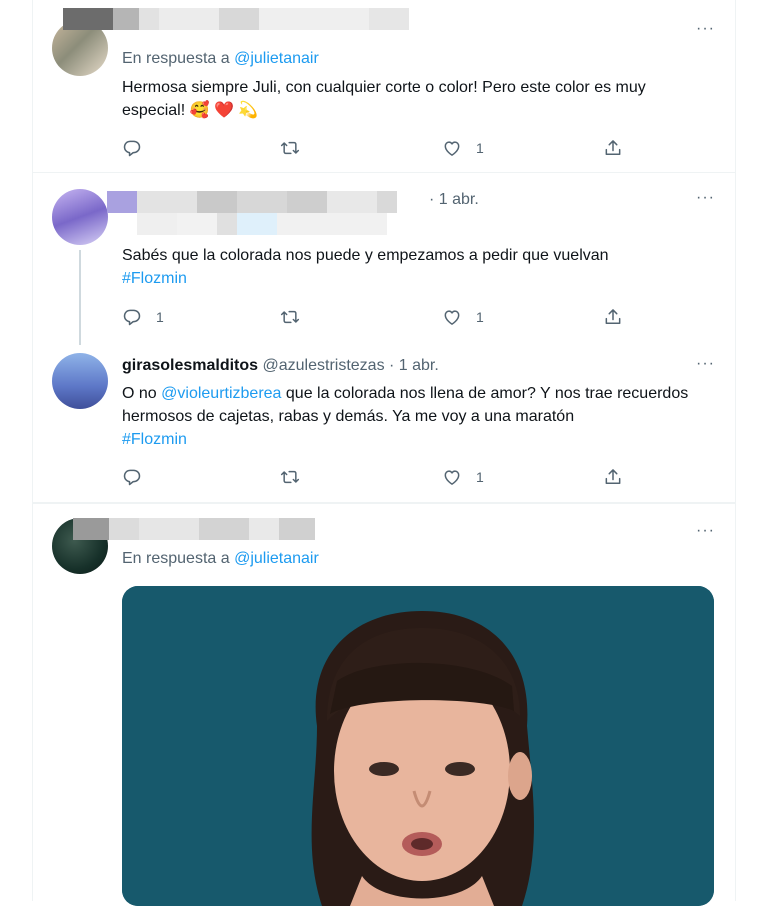 The image size is (767, 906). I want to click on user-handle: @azulestristezas, so click(324, 365).